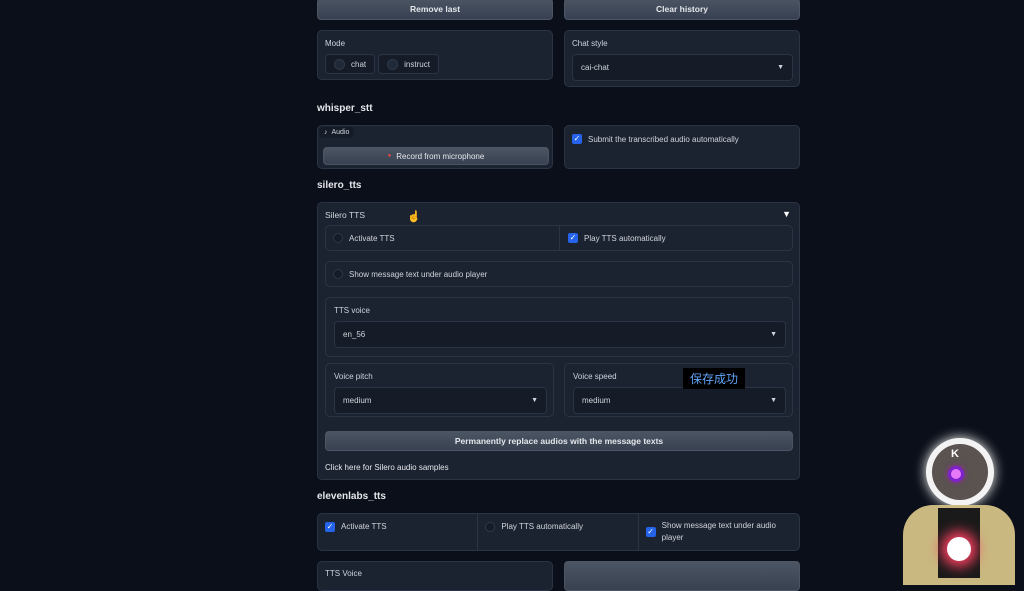 The image size is (1024, 591). Describe the element at coordinates (573, 238) in the screenshot. I see `play-auto-checkbox: ✓` at that location.